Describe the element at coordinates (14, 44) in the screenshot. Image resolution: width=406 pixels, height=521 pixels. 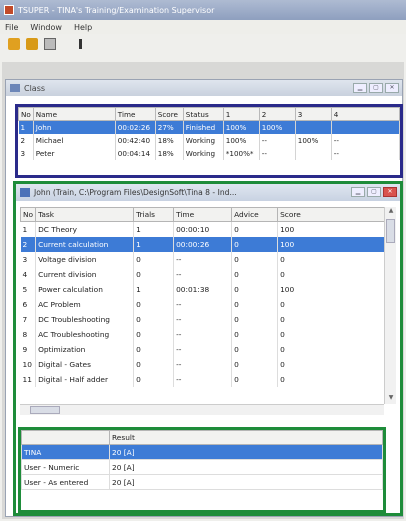
I see `new-class-icon` at that location.